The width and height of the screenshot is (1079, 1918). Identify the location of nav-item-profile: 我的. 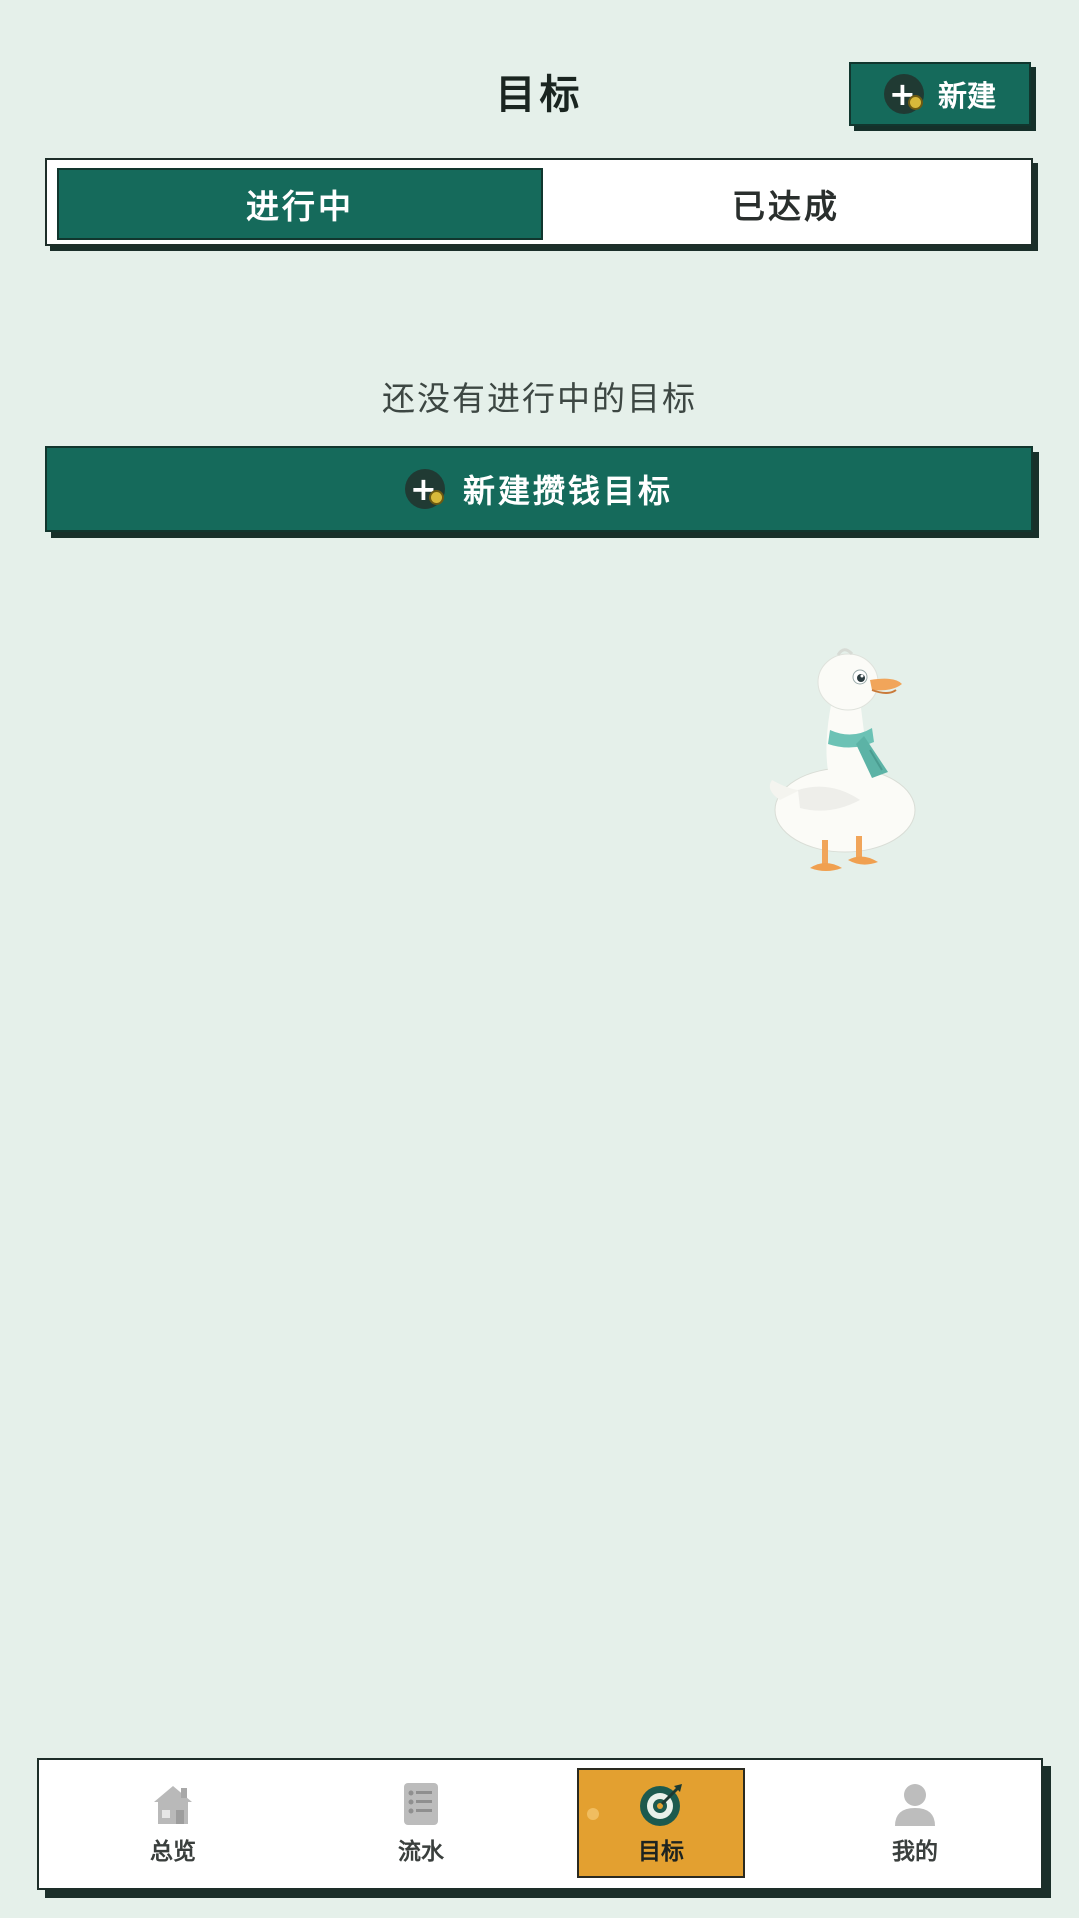
(915, 1823).